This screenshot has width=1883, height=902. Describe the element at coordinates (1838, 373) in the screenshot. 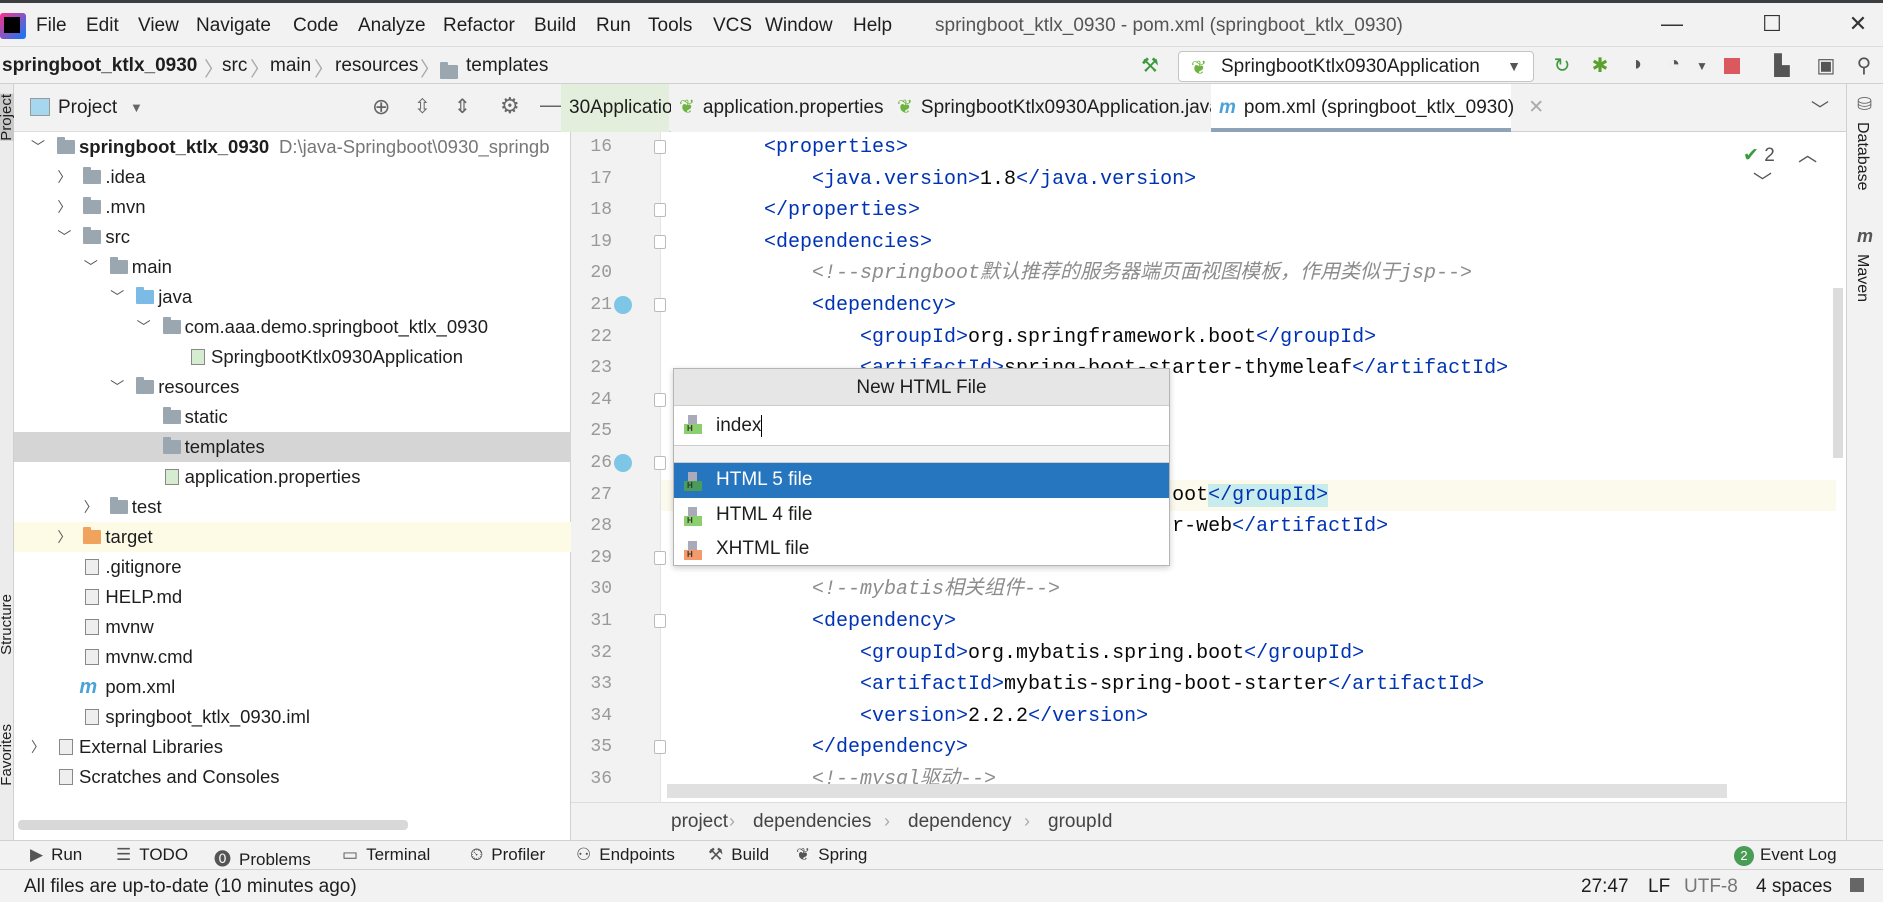

I see `vertical-scrollbar` at that location.